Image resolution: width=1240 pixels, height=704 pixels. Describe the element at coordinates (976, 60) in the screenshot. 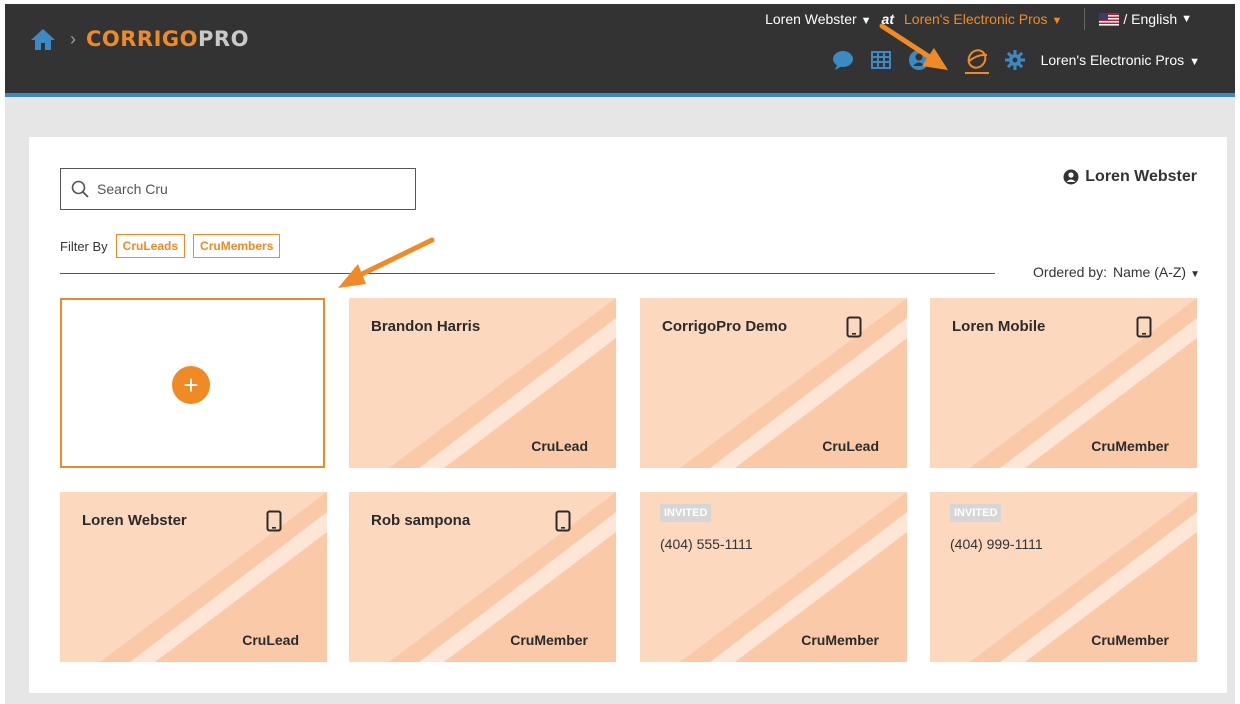

I see `cru-icon` at that location.